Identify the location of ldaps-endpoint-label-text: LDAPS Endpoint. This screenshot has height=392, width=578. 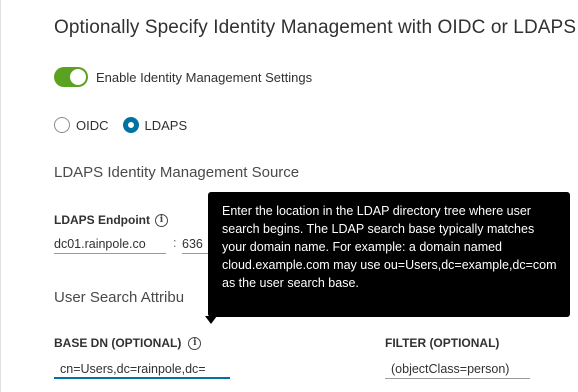
(102, 220).